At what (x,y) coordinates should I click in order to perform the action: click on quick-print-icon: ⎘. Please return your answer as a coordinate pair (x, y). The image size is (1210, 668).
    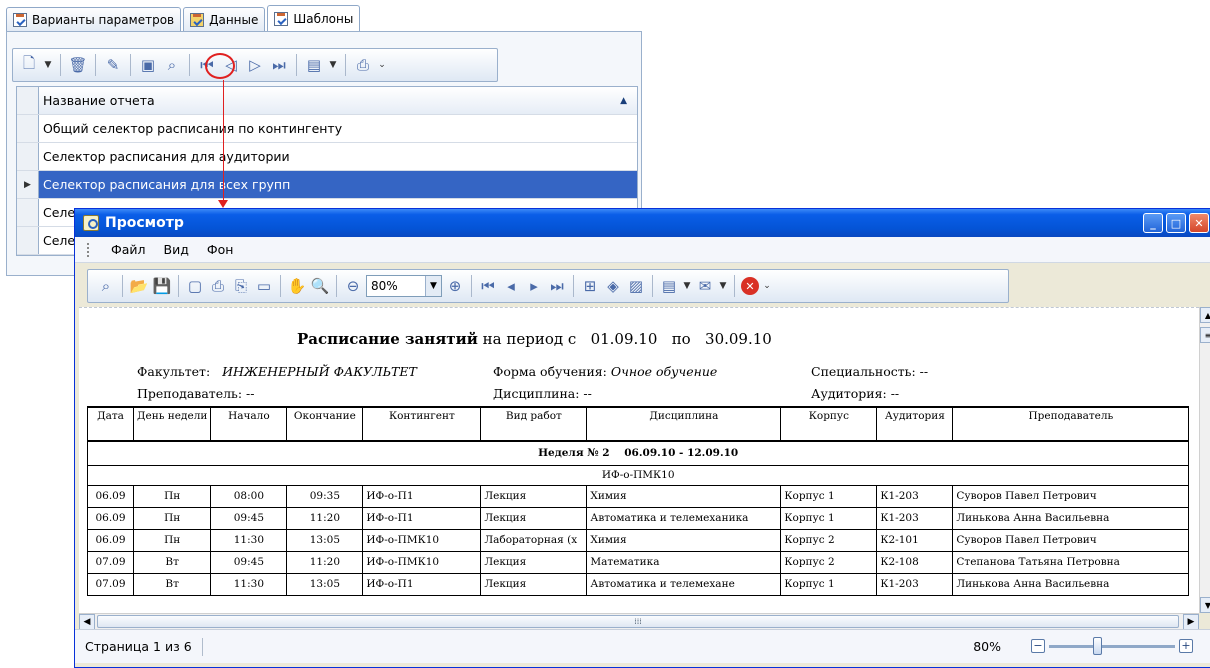
    Looking at the image, I should click on (241, 286).